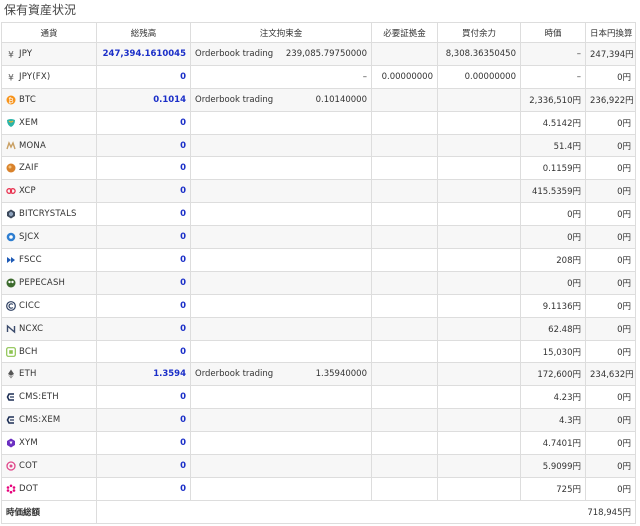  I want to click on yen-icon: ¥, so click(11, 77).